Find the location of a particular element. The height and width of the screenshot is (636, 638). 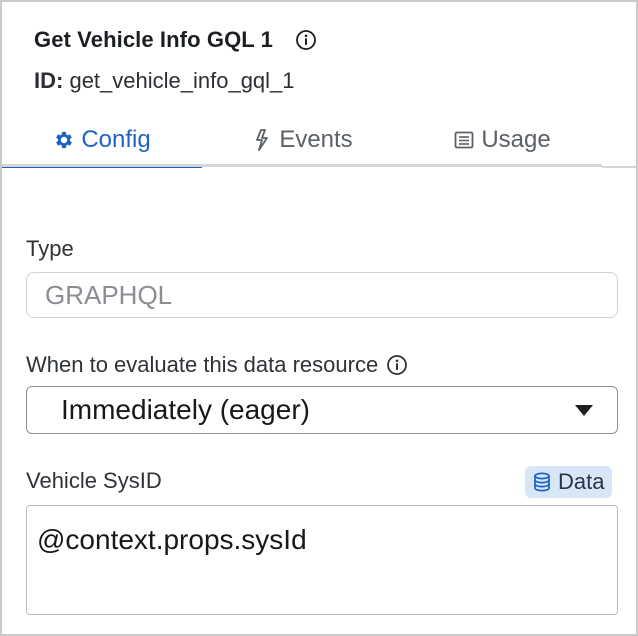

id-label: ID: is located at coordinates (49, 80).